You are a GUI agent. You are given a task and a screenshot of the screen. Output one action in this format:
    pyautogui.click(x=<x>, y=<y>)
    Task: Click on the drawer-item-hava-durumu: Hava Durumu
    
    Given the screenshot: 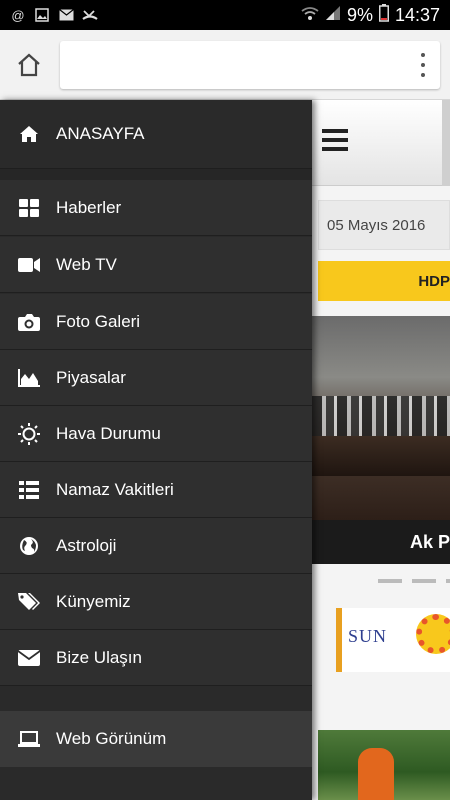 What is the action you would take?
    pyautogui.click(x=156, y=434)
    